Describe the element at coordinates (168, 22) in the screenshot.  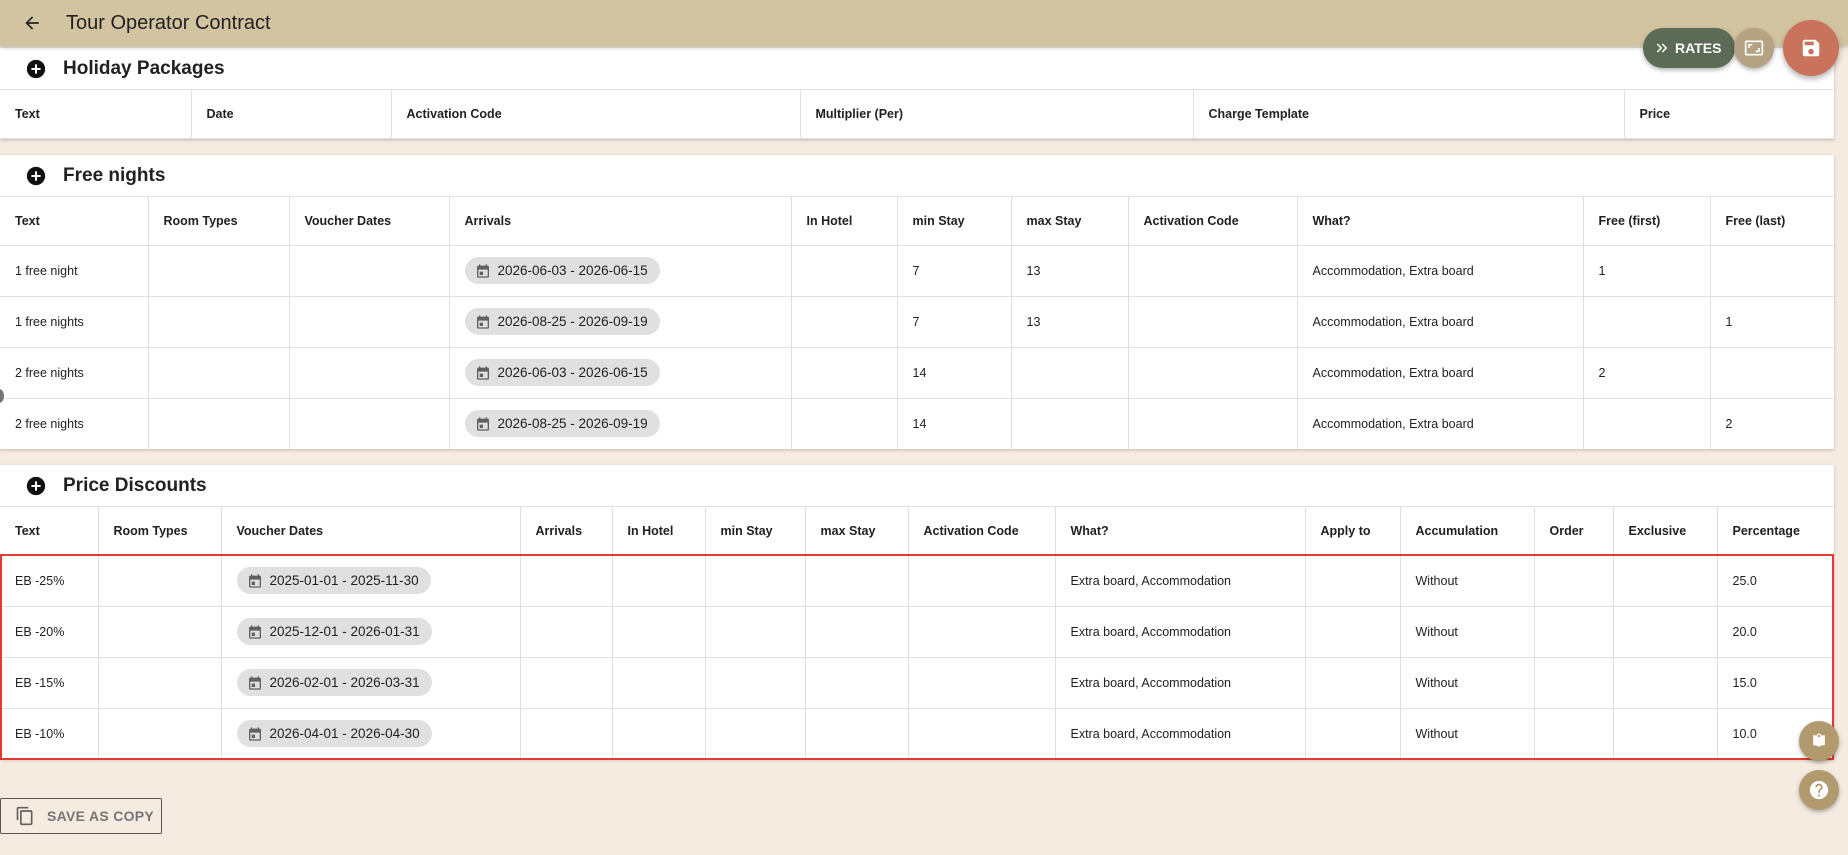
I see `page-title: Tour Operator Contract` at that location.